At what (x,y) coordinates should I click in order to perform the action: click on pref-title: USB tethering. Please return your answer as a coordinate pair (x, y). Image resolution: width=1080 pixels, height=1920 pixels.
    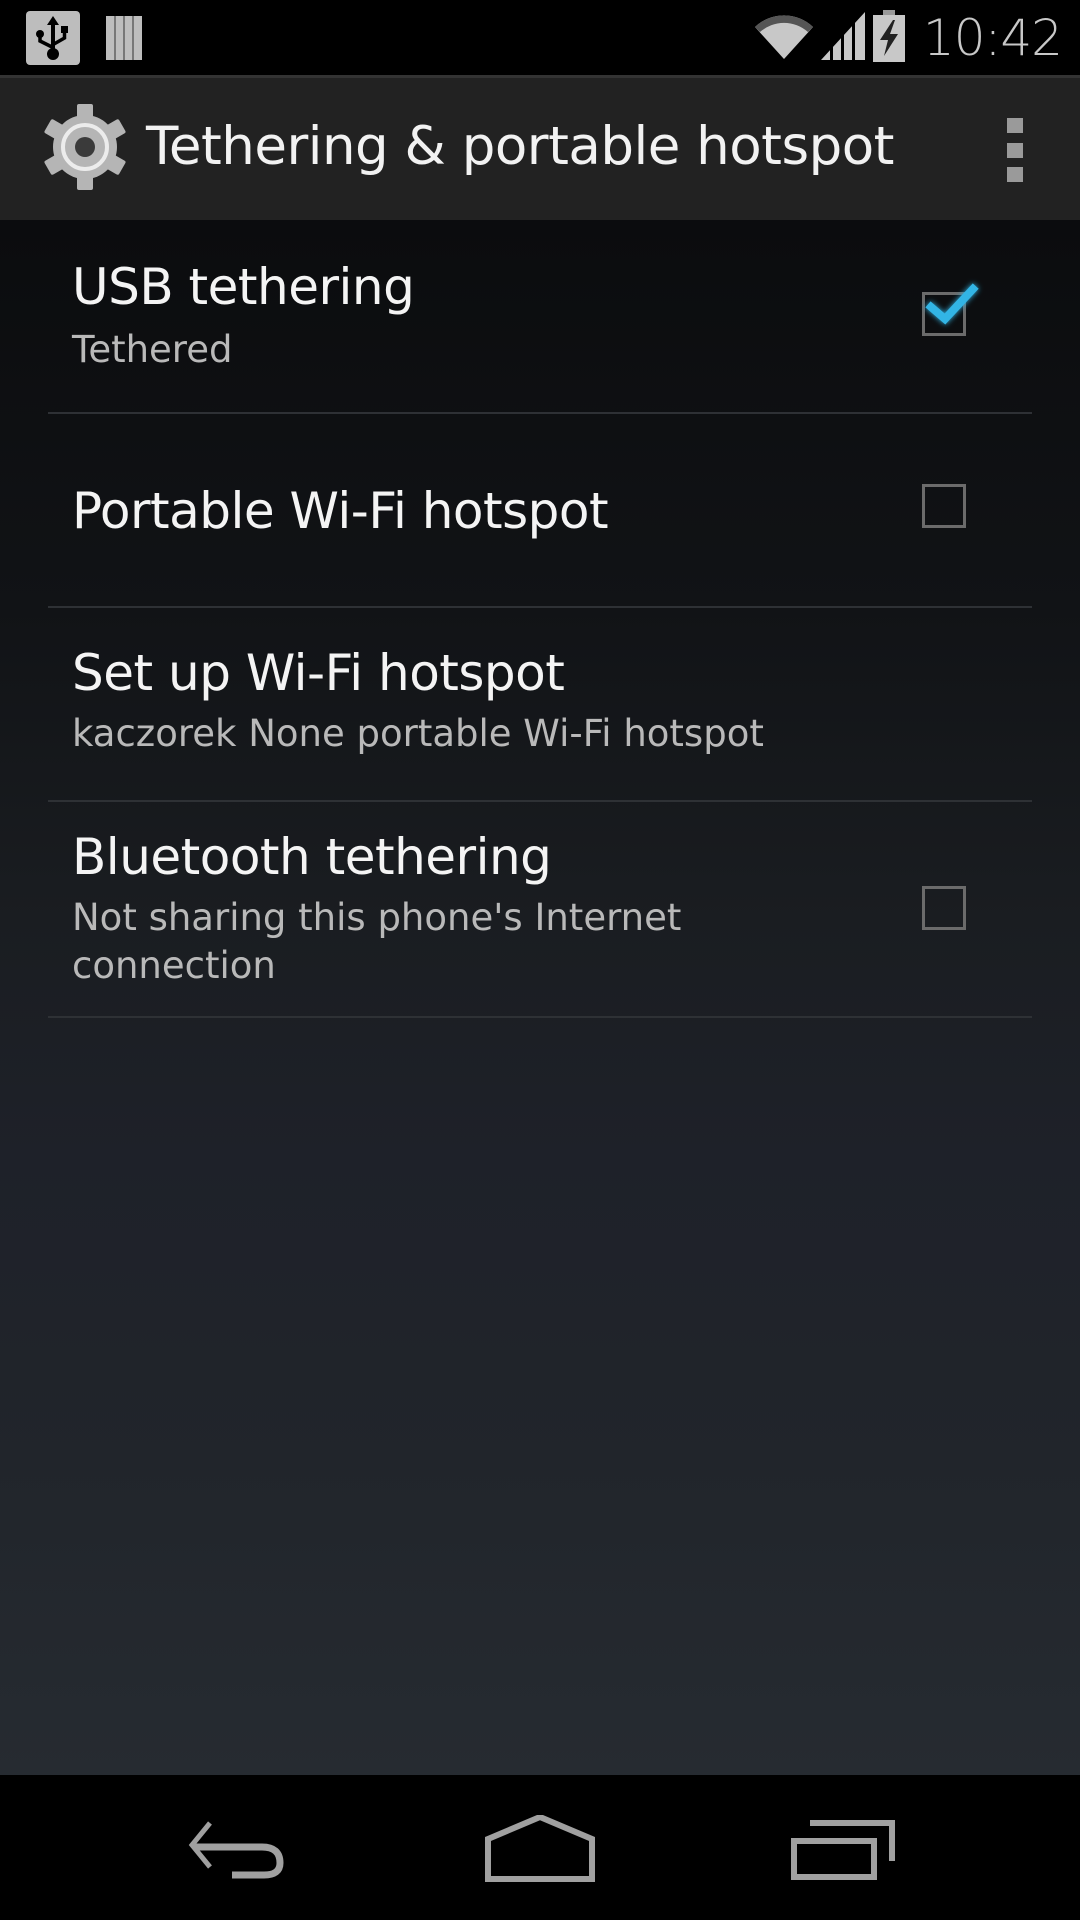
    Looking at the image, I should click on (243, 287).